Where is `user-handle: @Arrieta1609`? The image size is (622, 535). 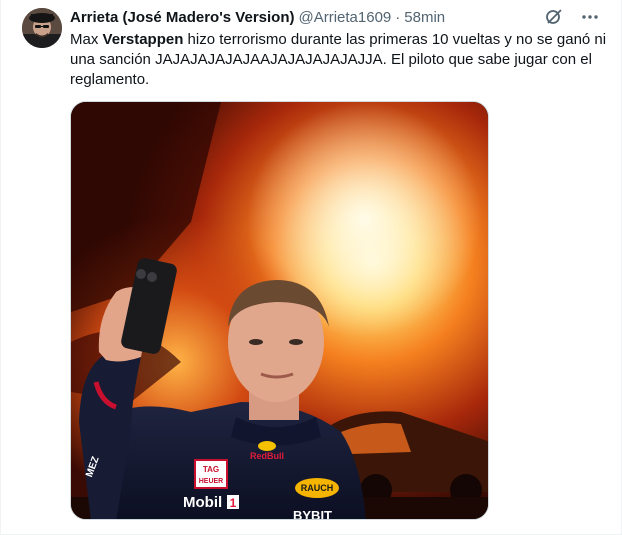
user-handle: @Arrieta1609 is located at coordinates (344, 18).